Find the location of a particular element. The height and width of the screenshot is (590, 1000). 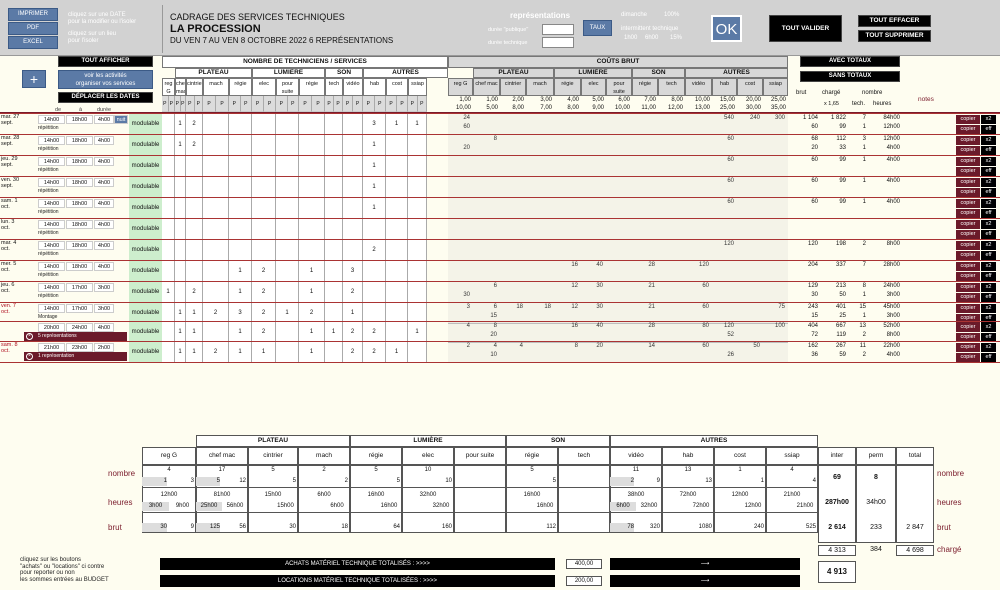

row-representations: 1 représentation is located at coordinates (75, 356).